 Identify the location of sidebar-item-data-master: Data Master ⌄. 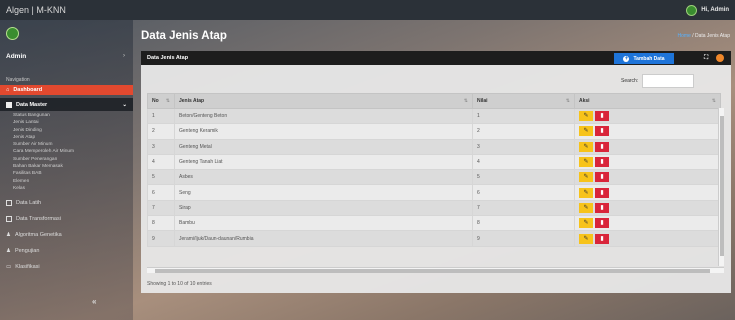
(66, 104).